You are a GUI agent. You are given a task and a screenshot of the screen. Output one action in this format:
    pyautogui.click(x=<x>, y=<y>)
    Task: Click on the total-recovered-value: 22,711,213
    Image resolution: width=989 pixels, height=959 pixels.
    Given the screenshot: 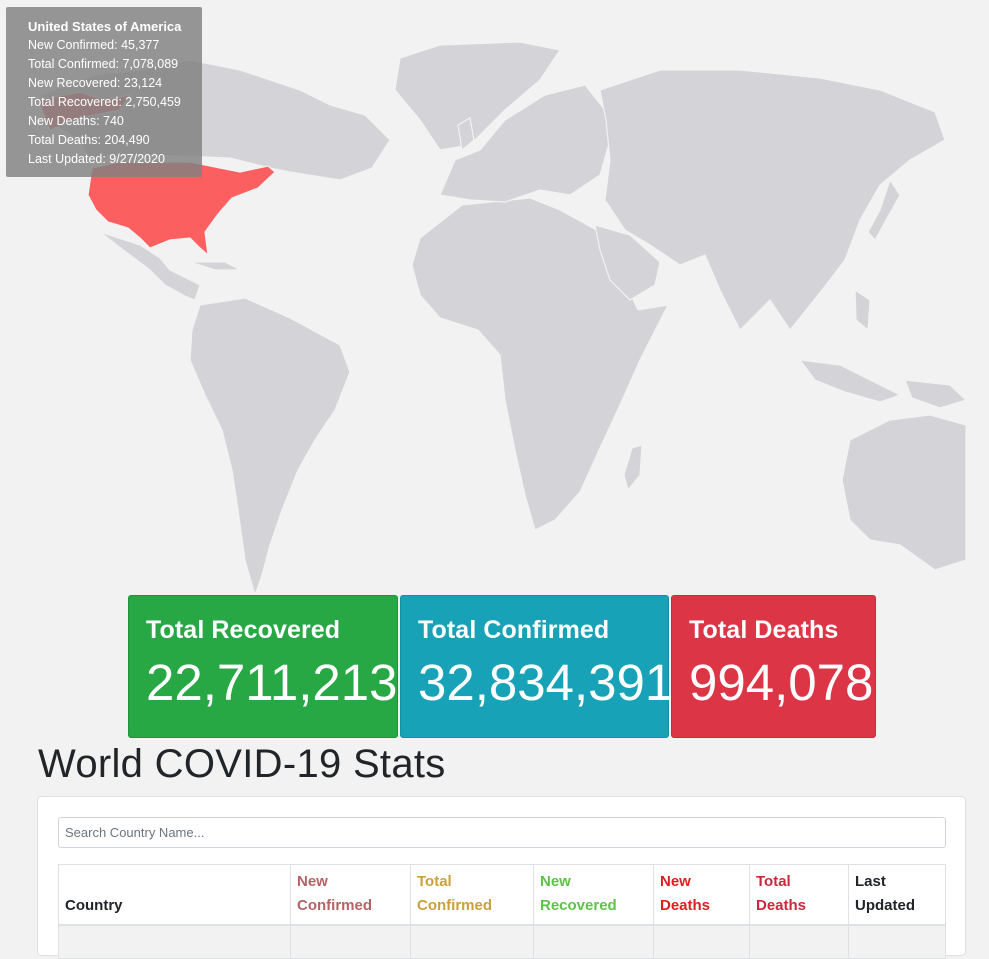 What is the action you would take?
    pyautogui.click(x=272, y=682)
    